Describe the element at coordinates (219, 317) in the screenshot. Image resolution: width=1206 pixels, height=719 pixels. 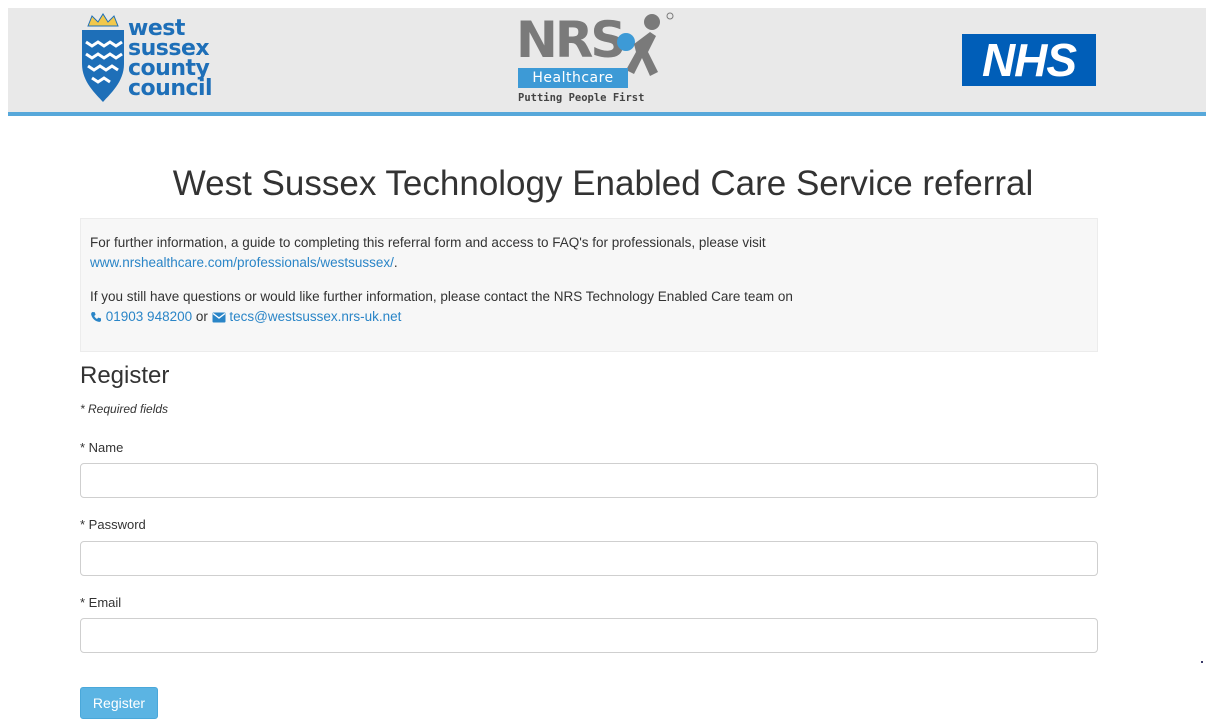
I see `envelope-icon` at that location.